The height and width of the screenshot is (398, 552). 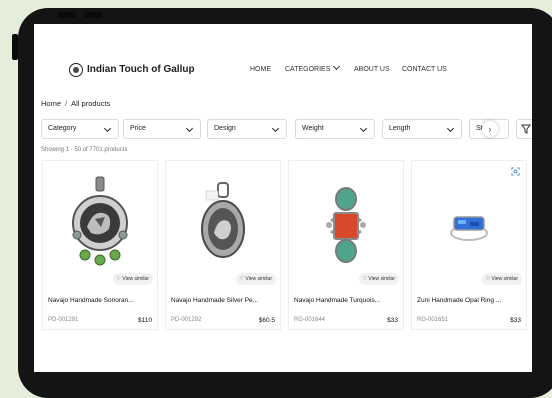 I want to click on results-count: Showing 1 - 50 of 7701 products, so click(x=84, y=150).